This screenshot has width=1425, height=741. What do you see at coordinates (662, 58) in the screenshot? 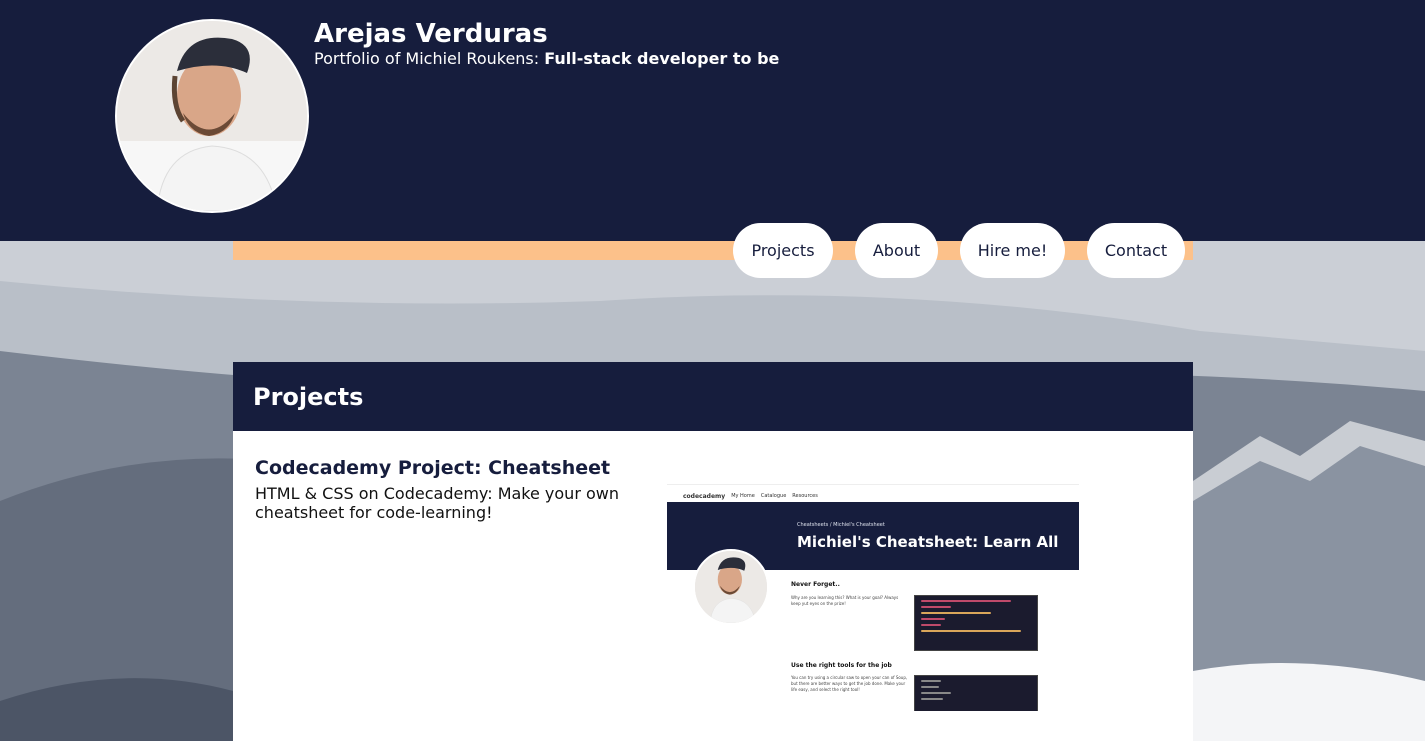
I see `tagline-role: Full-stack developer to be` at bounding box center [662, 58].